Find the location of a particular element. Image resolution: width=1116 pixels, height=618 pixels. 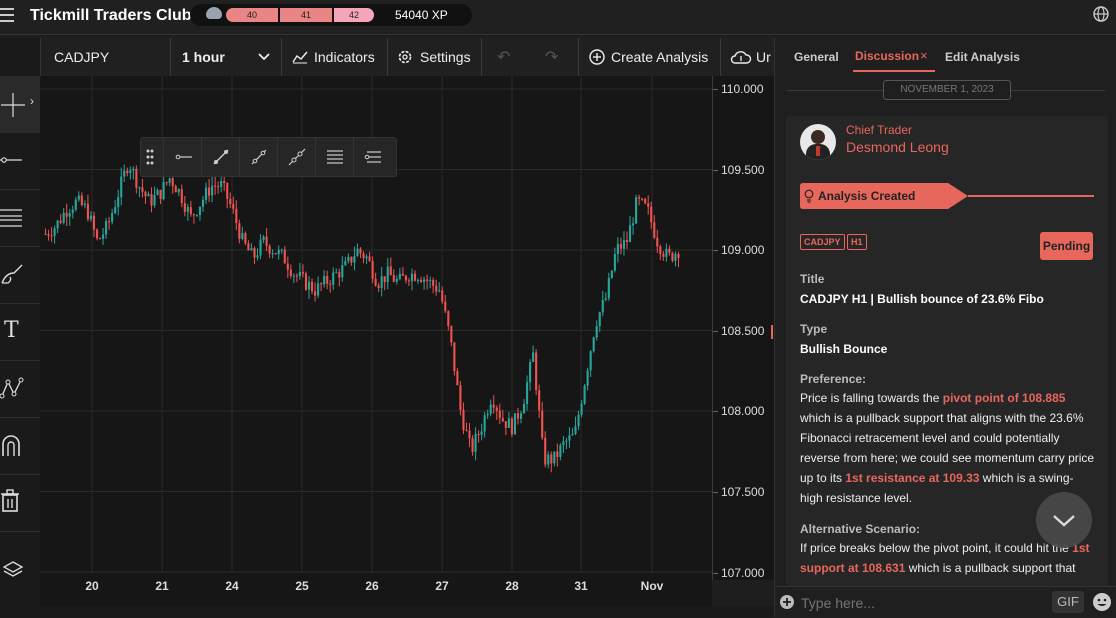

pattern-tool is located at coordinates (20, 389).